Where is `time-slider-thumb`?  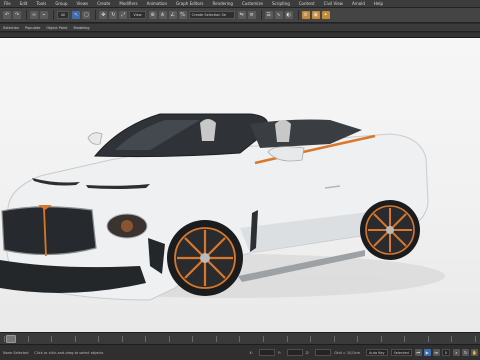 time-slider-thumb is located at coordinates (11, 339).